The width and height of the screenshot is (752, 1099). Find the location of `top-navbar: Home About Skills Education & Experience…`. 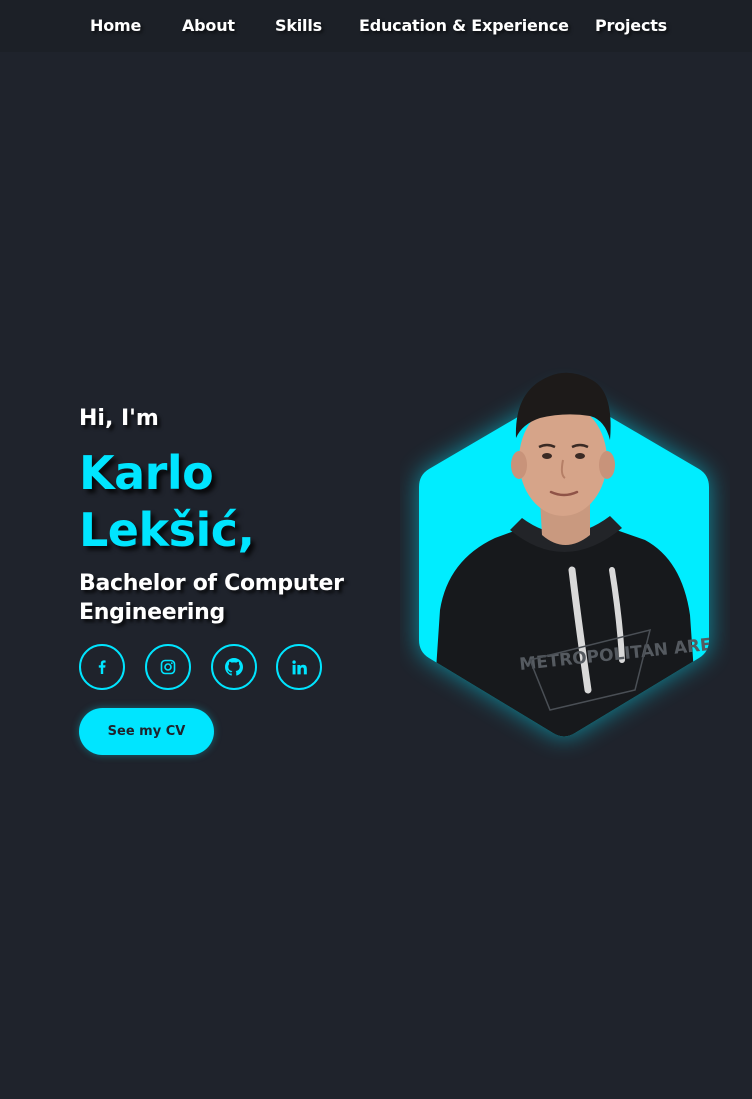

top-navbar: Home About Skills Education & Experience… is located at coordinates (376, 26).